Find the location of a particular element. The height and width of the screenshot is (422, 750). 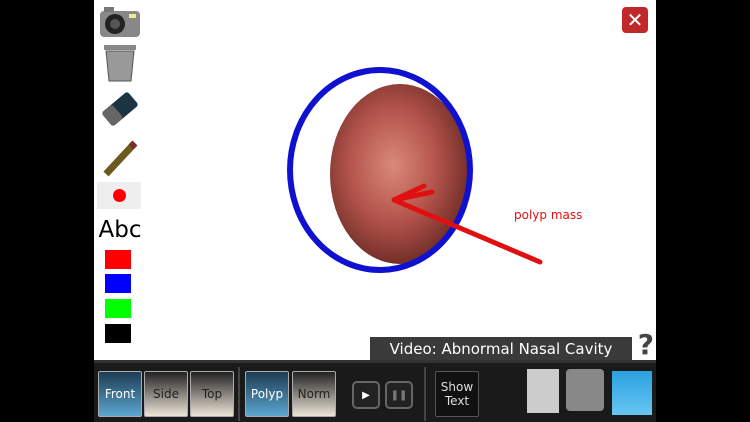

runner-icon is located at coordinates (543, 391).